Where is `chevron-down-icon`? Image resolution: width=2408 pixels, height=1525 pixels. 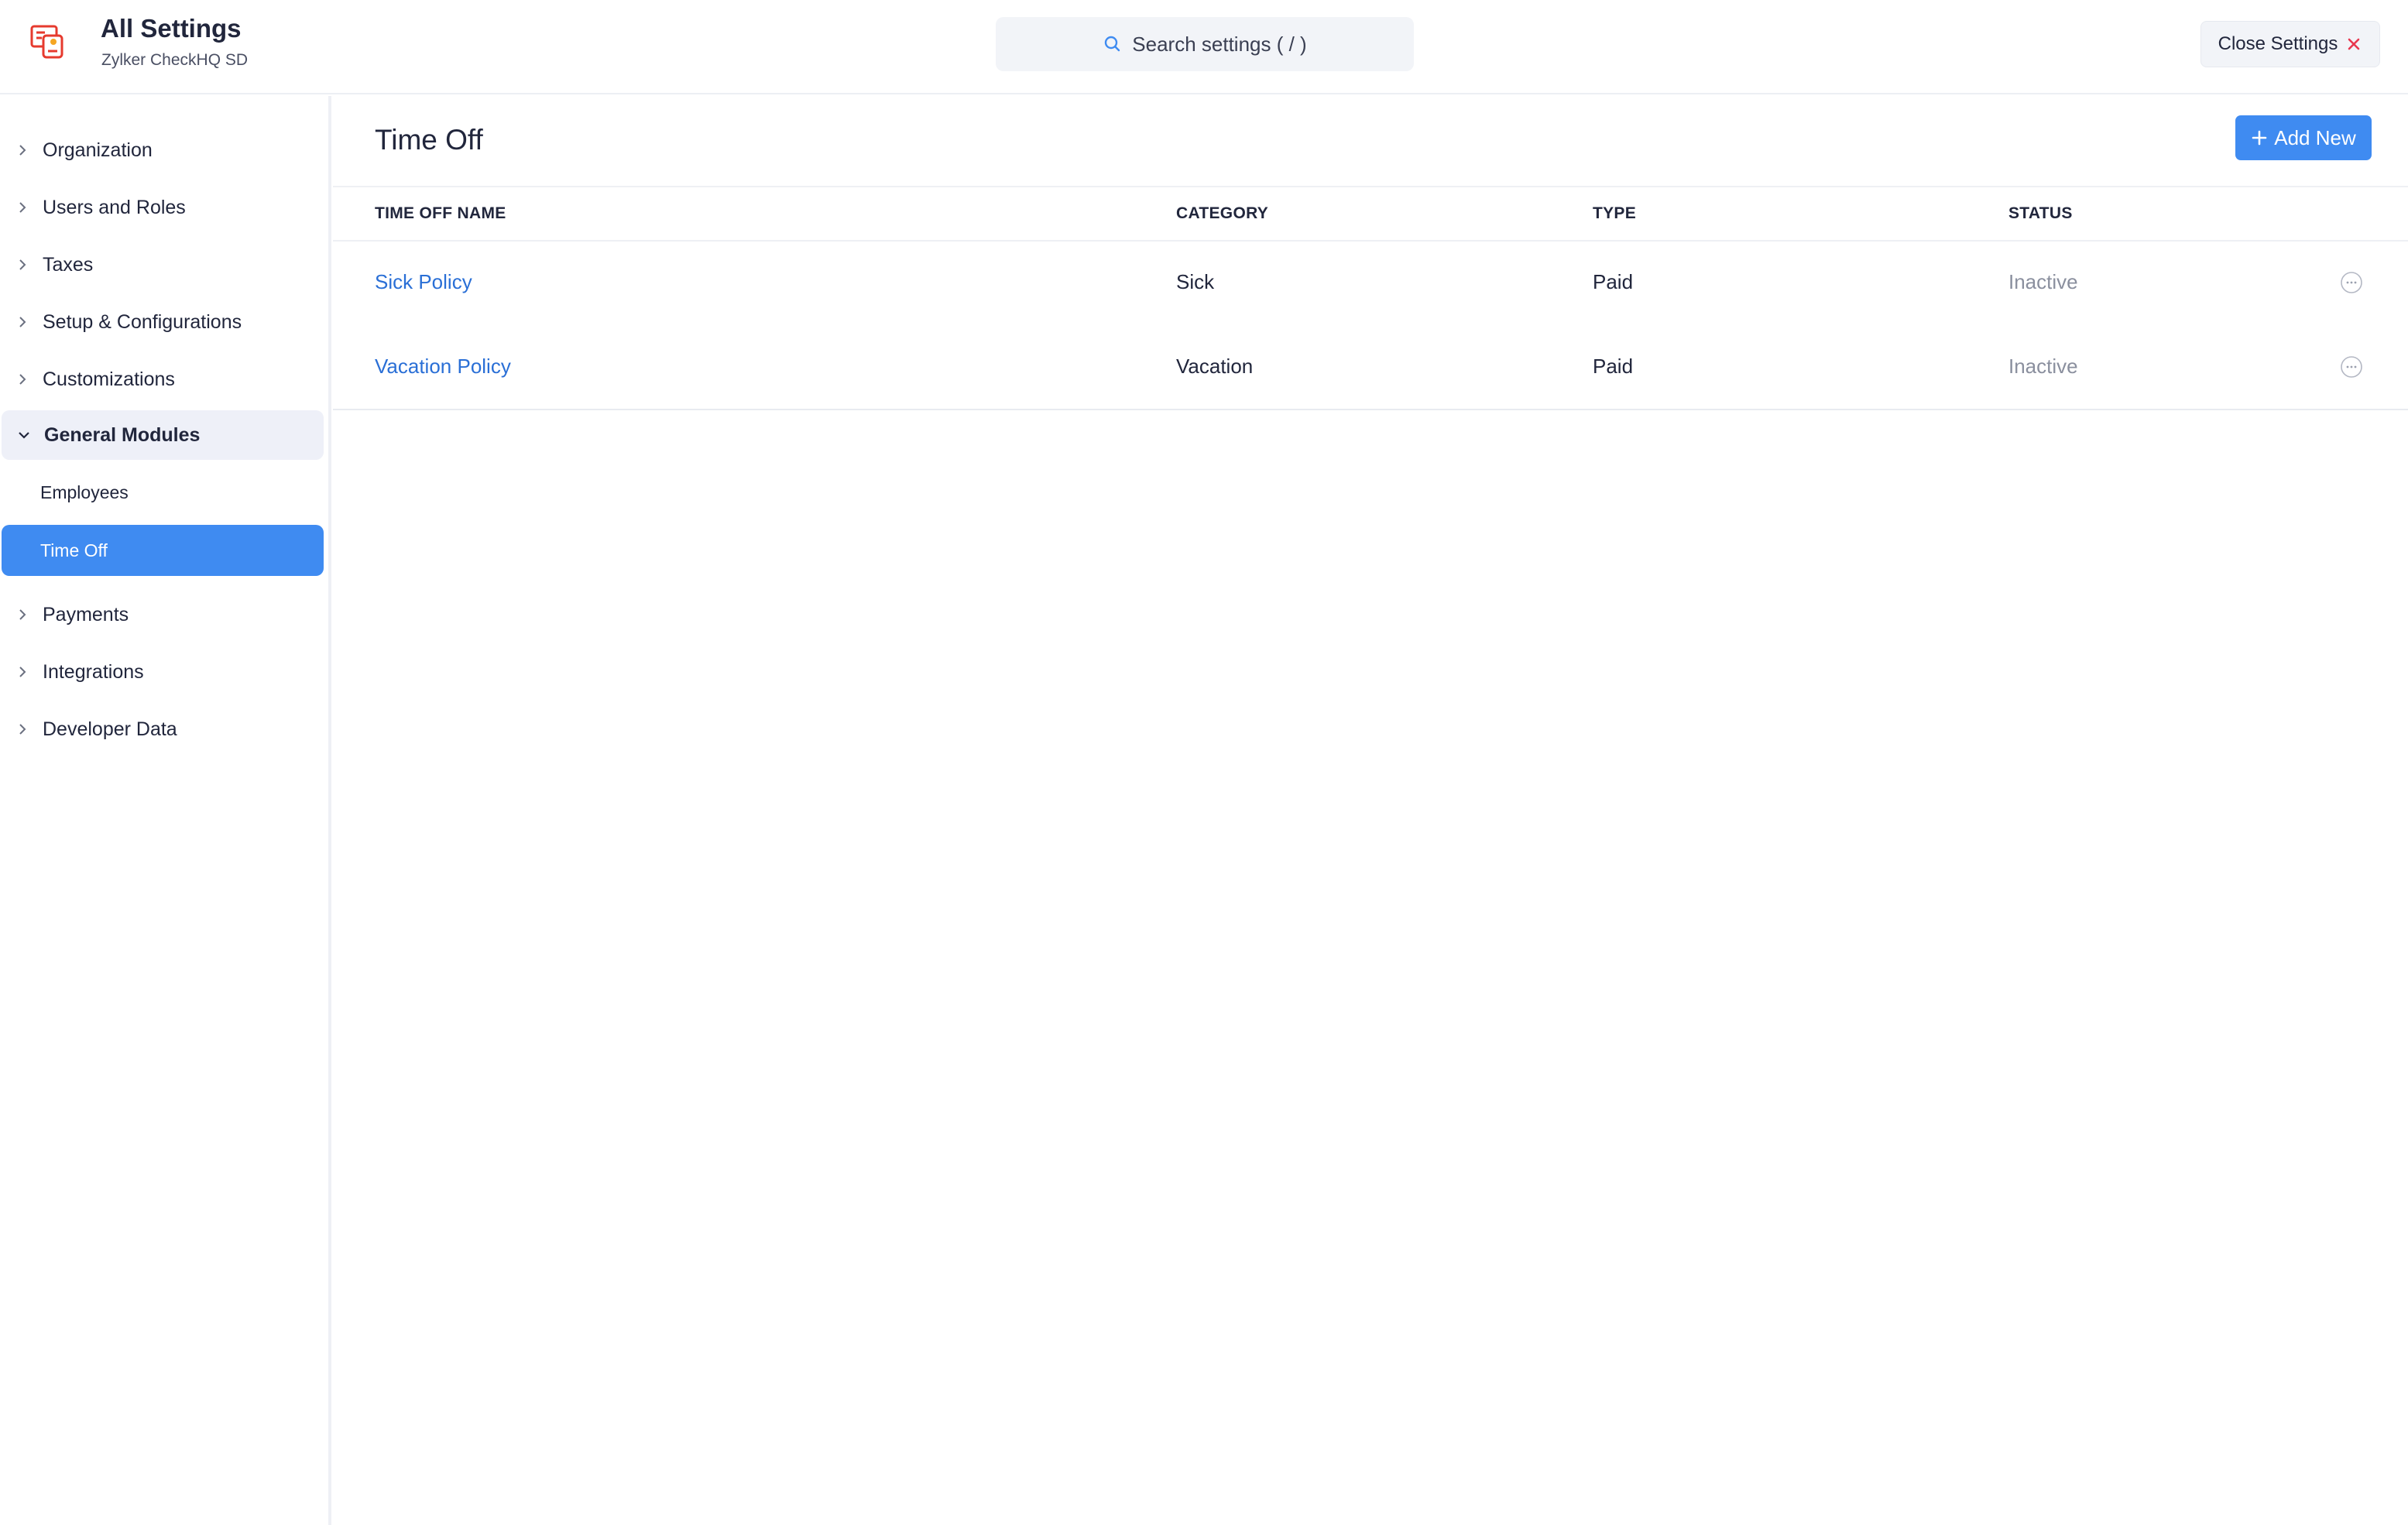
chevron-down-icon is located at coordinates (24, 436).